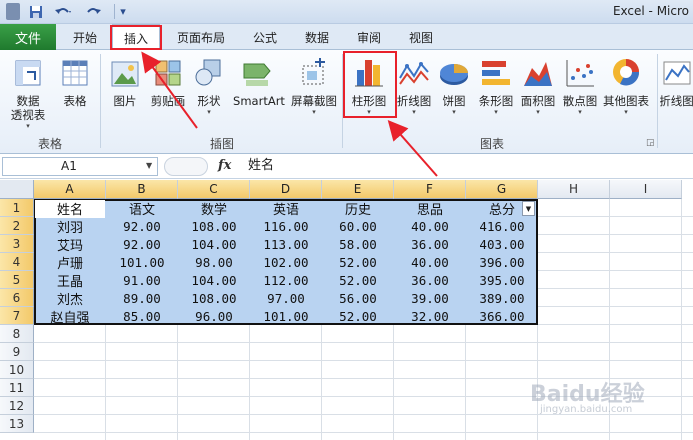  What do you see at coordinates (430, 244) in the screenshot?
I see `cell-f3: 36.00` at bounding box center [430, 244].